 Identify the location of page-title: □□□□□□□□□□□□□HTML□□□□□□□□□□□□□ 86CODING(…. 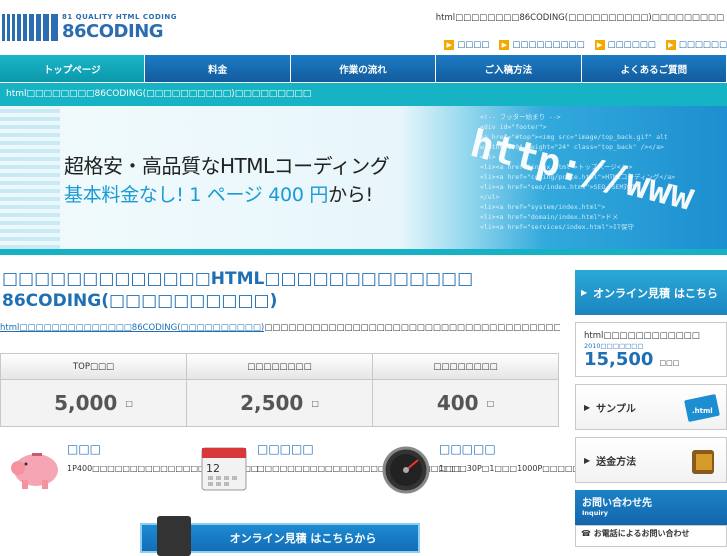
(238, 290).